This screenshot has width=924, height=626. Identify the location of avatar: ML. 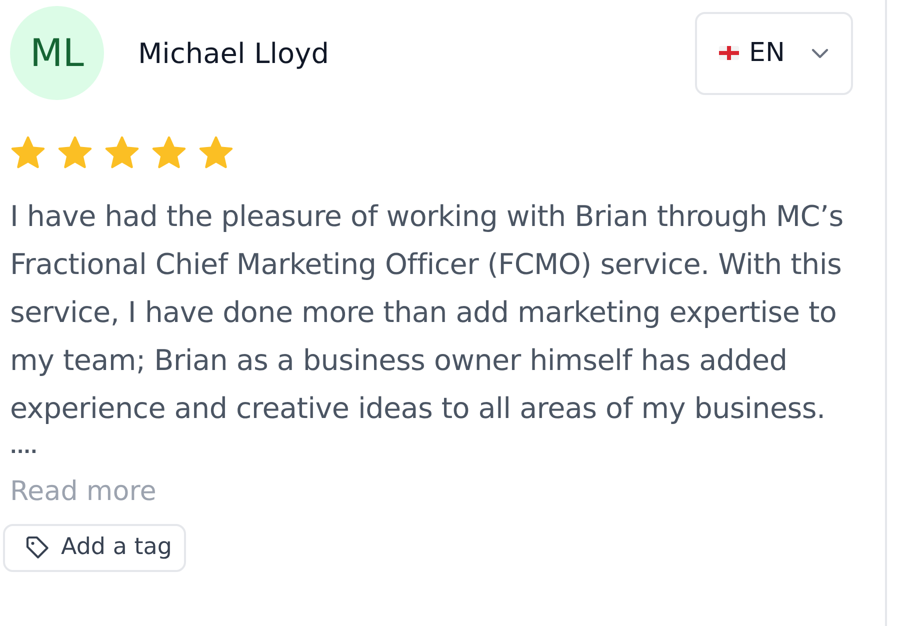
(57, 53).